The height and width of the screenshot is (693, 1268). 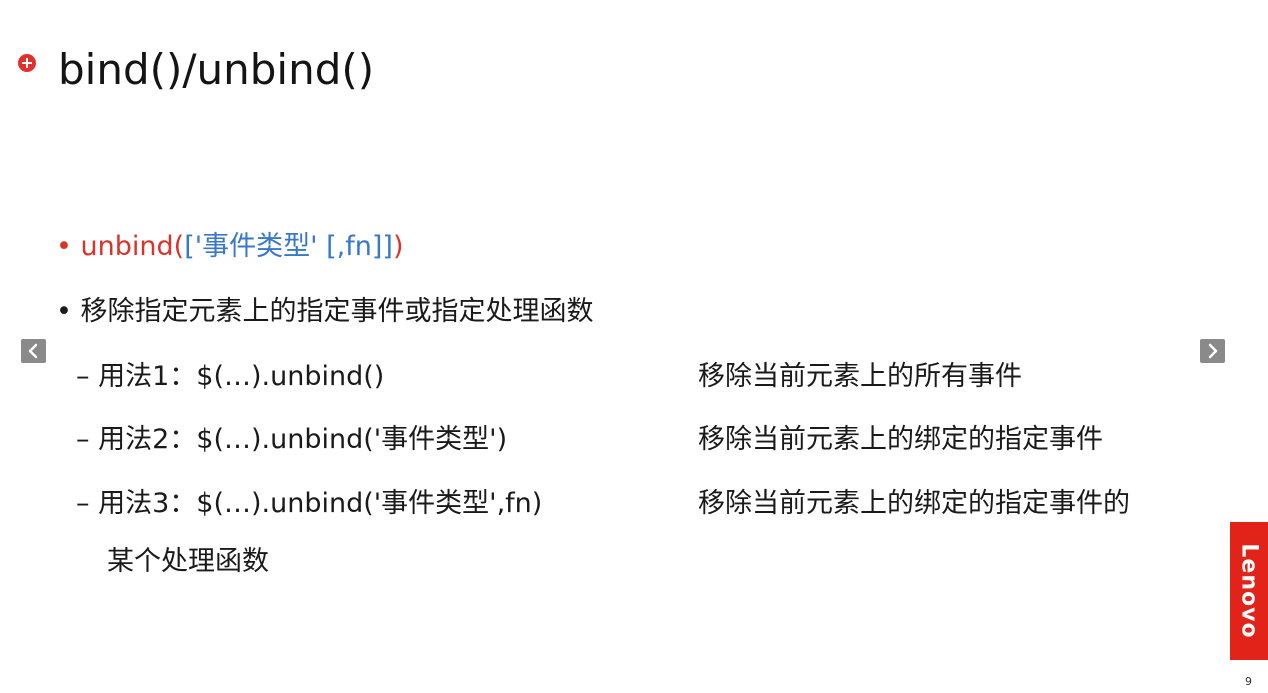 What do you see at coordinates (1248, 681) in the screenshot?
I see `page-number: 9` at bounding box center [1248, 681].